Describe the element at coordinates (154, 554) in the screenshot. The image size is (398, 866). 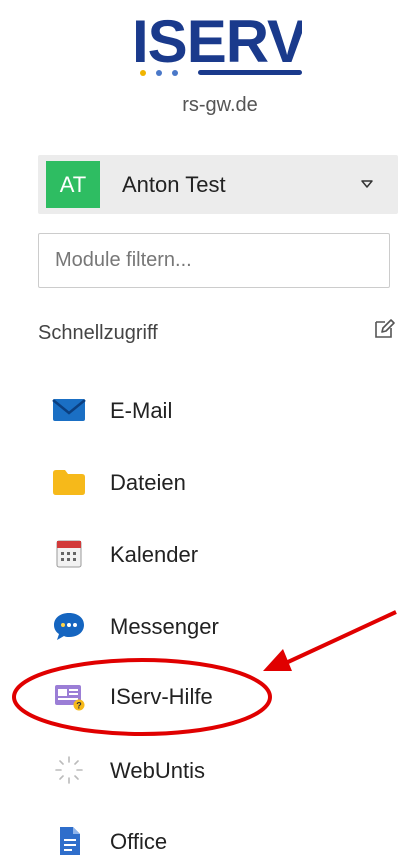
I see `nav-label: Kalender` at that location.